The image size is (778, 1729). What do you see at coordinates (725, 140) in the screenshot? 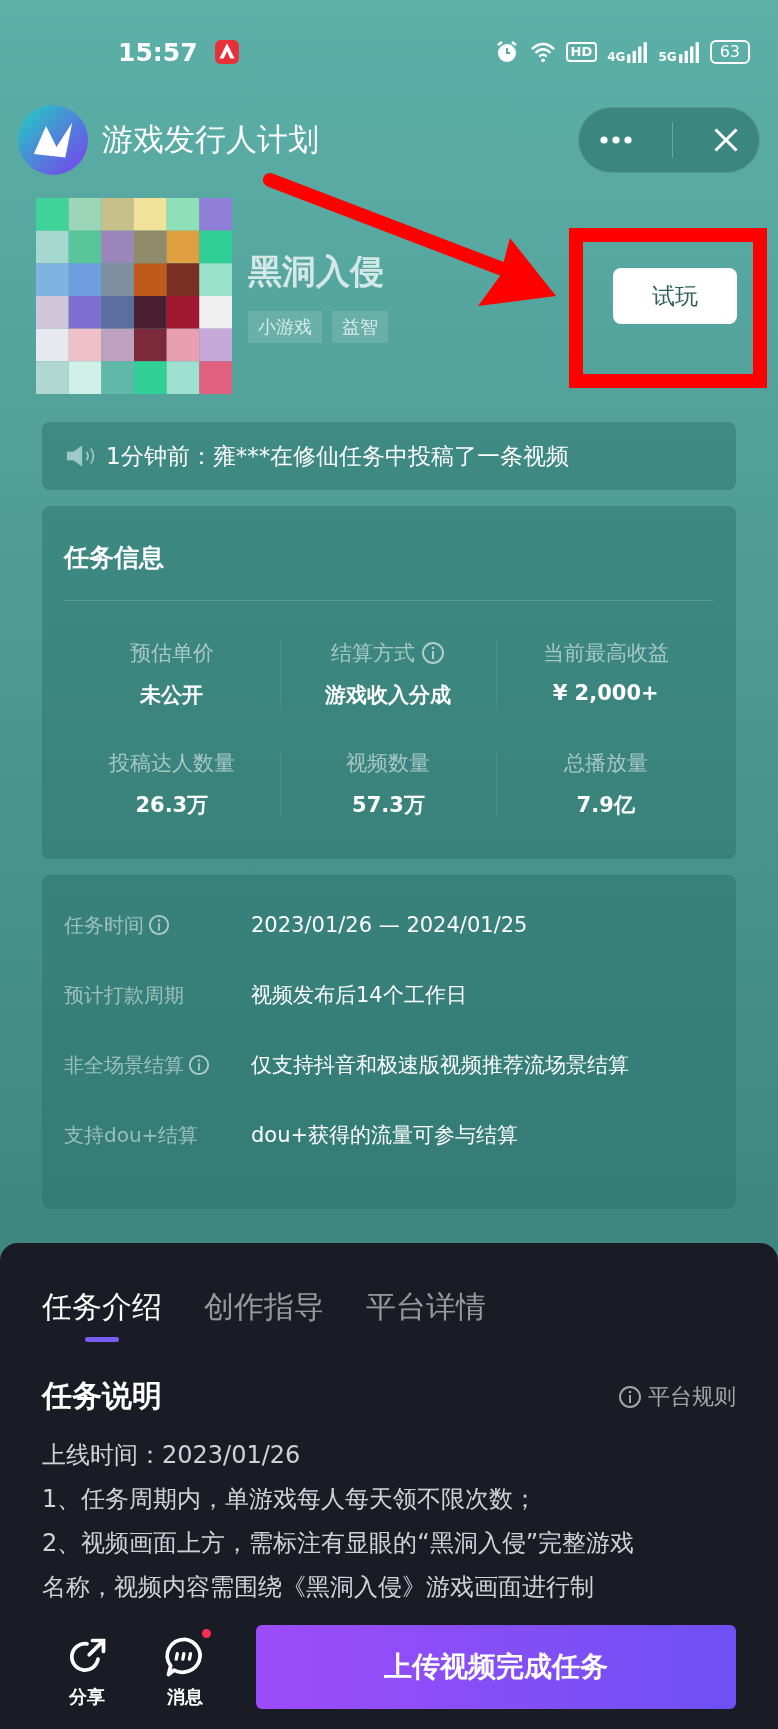
I see `close-icon` at bounding box center [725, 140].